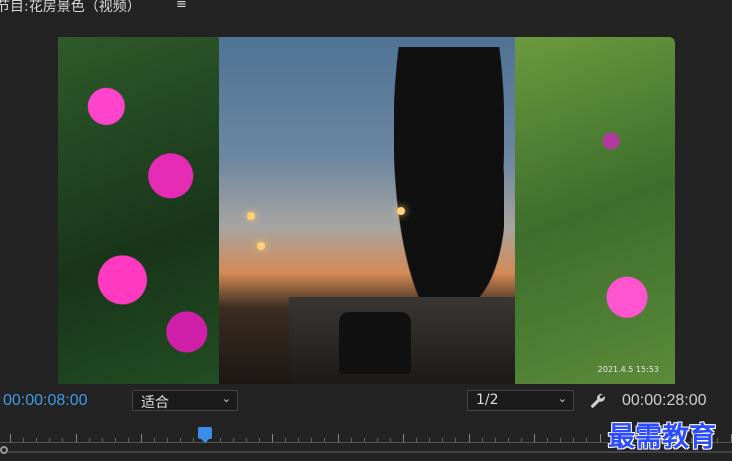 This screenshot has height=461, width=732. I want to click on panel-title-bar: 节目:花房景色（视频） ≡, so click(366, 8).